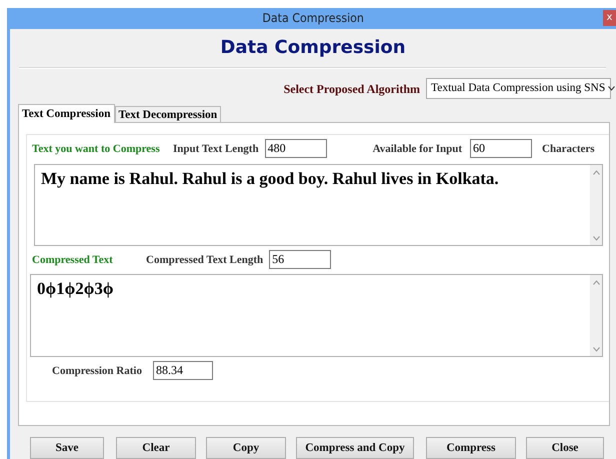  What do you see at coordinates (352, 90) in the screenshot?
I see `field-label: Select Proposed Algorithm` at bounding box center [352, 90].